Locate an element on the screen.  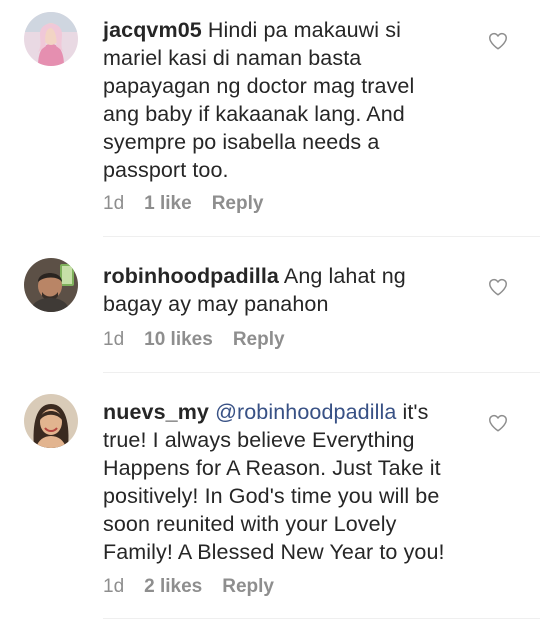
comment-line: papayagan ng doctor mag travel is located at coordinates (259, 86).